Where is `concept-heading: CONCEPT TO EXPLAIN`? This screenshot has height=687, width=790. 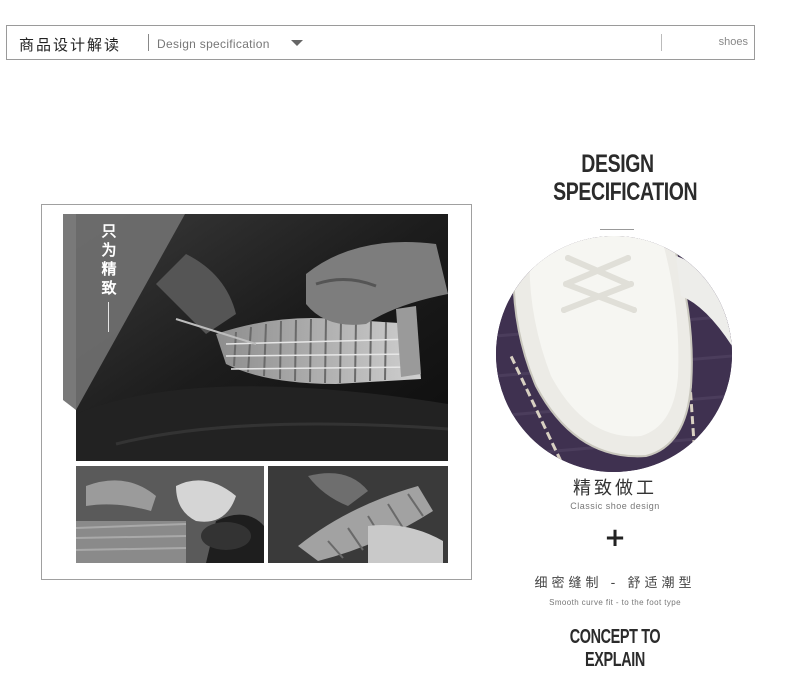
concept-heading: CONCEPT TO EXPLAIN is located at coordinates (615, 648).